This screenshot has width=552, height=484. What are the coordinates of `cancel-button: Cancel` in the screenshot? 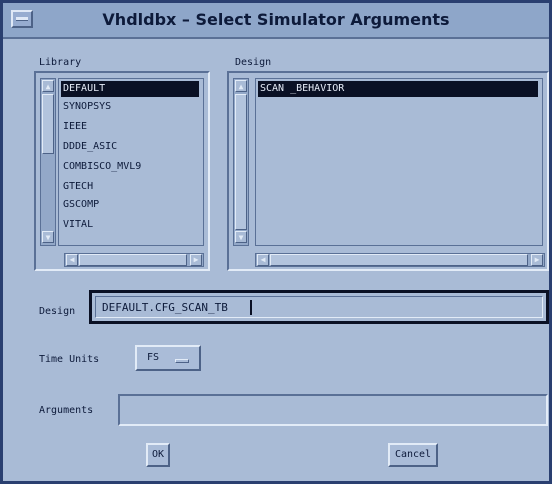 It's located at (413, 455).